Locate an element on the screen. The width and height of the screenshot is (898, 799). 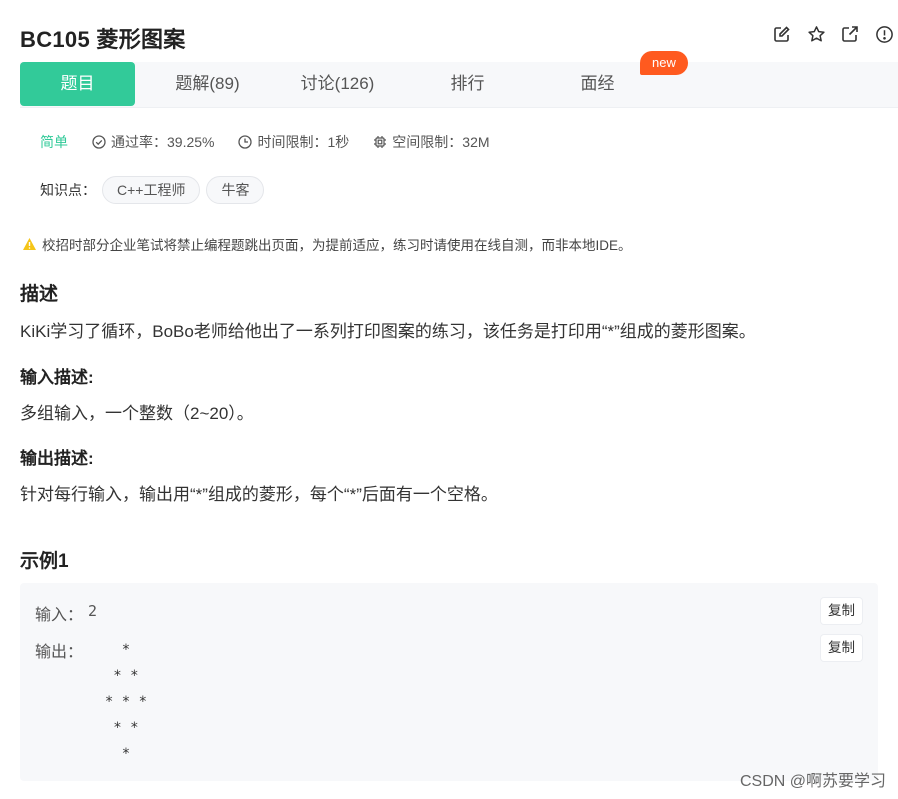
example-output-label: 输出： is located at coordinates (59, 652).